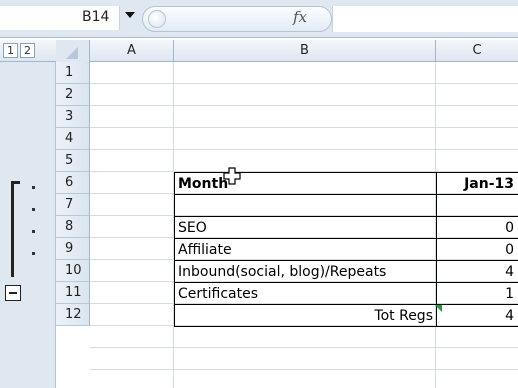 The width and height of the screenshot is (518, 388). What do you see at coordinates (438, 308) in the screenshot?
I see `error-indicator-icon` at bounding box center [438, 308].